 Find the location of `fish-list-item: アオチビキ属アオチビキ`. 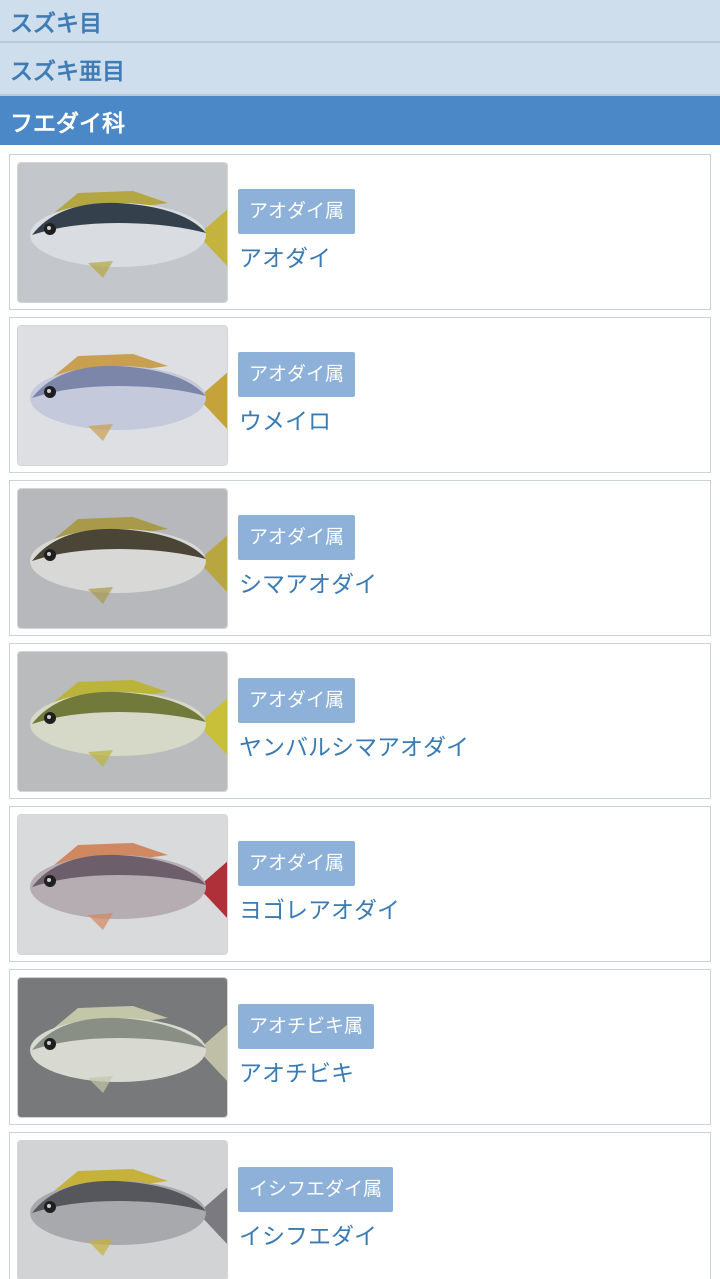

fish-list-item: アオチビキ属アオチビキ is located at coordinates (360, 1047).